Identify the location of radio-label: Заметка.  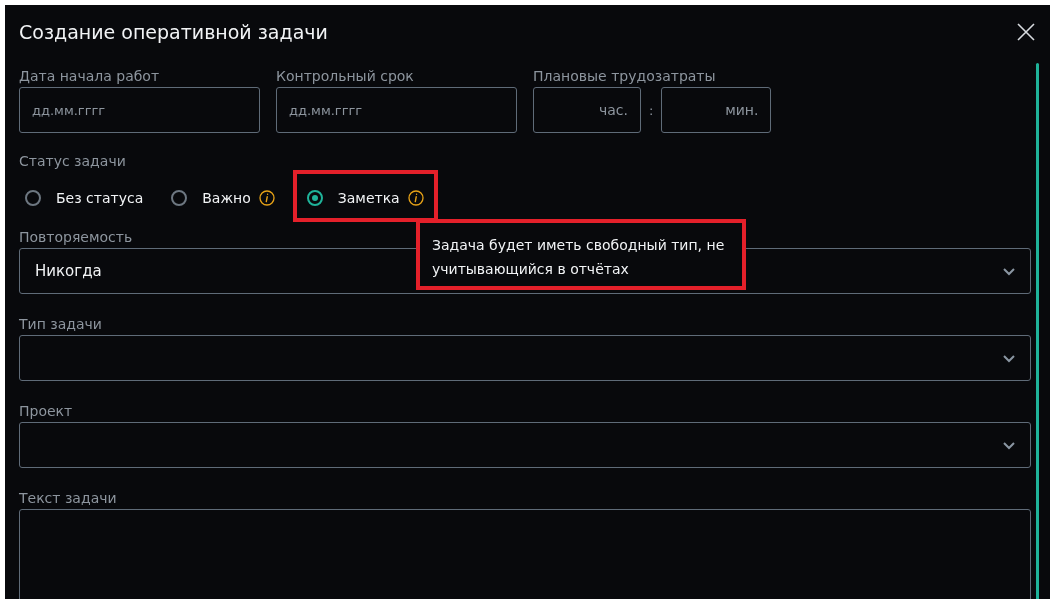
(368, 198).